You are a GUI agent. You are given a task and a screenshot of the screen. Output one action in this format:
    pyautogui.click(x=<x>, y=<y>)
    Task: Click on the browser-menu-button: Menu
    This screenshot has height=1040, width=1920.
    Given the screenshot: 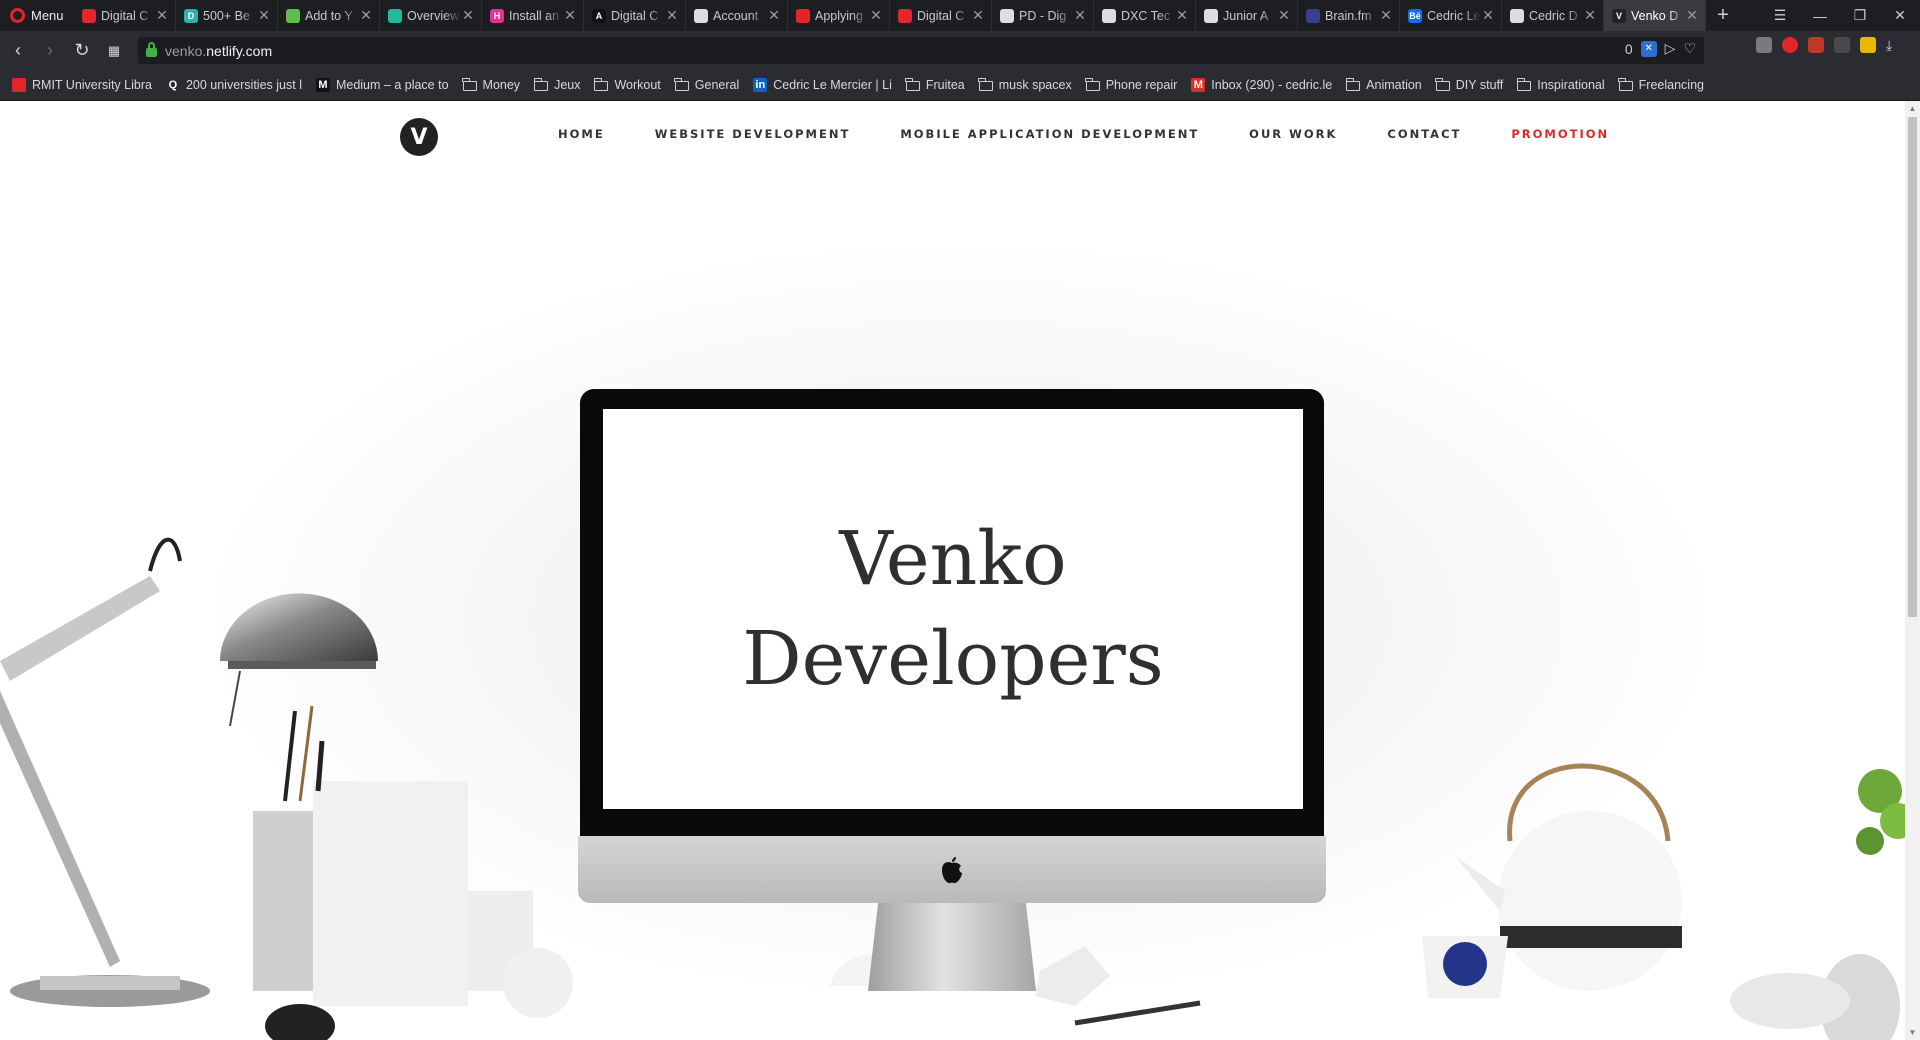 What is the action you would take?
    pyautogui.click(x=37, y=15)
    